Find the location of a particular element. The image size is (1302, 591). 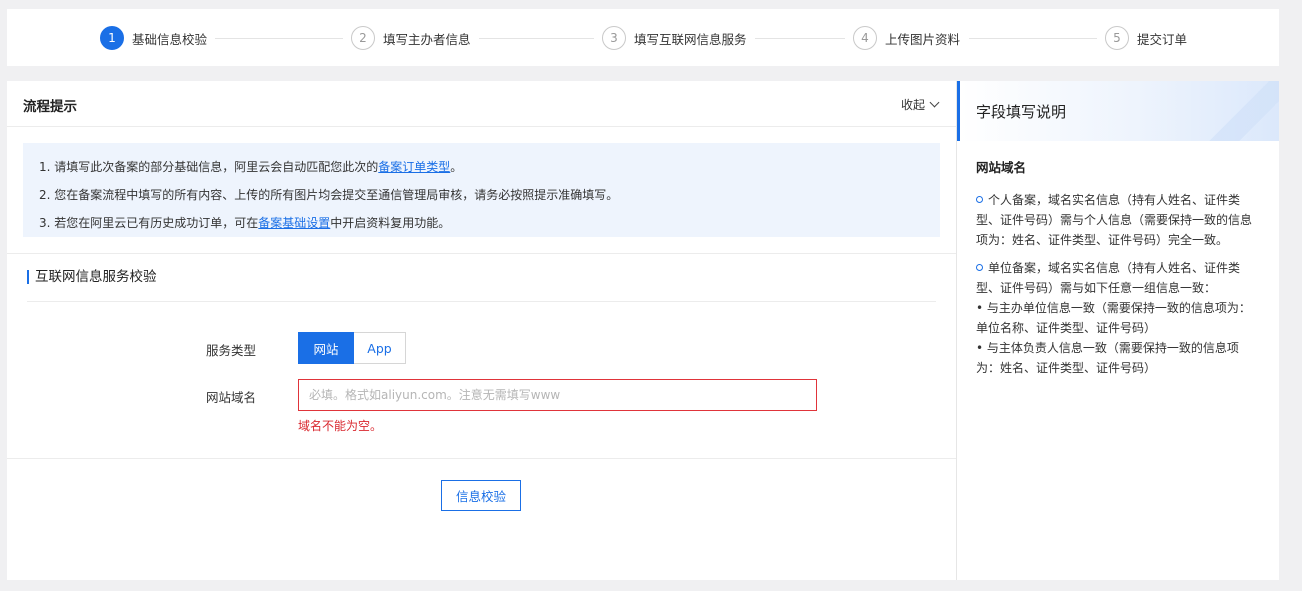

step-4: 4 上传图片资料 is located at coordinates (906, 38).